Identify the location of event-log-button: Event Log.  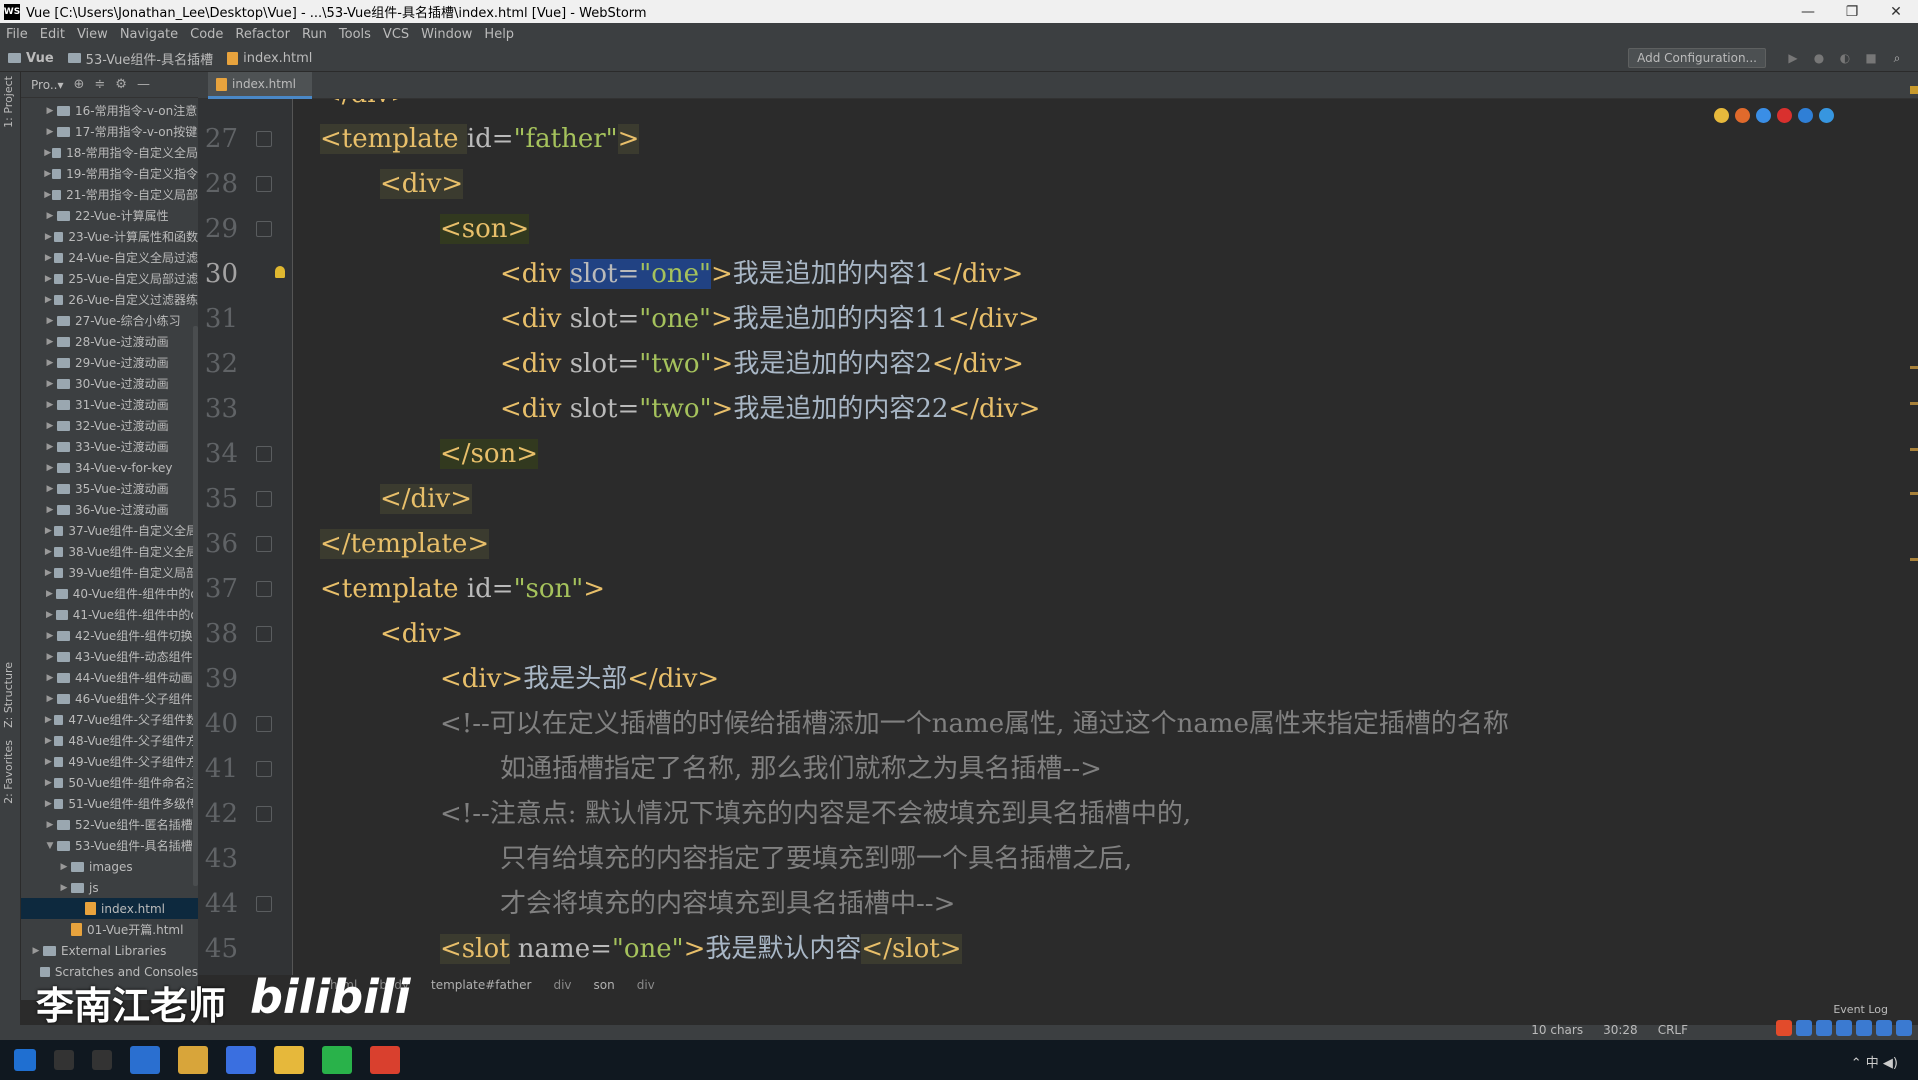
(1860, 1009).